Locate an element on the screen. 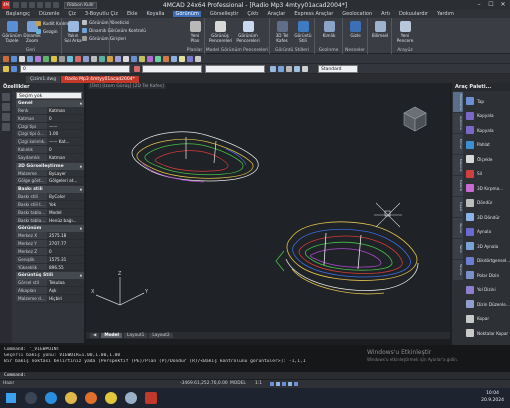 The width and height of the screenshot is (510, 408). property-row: Yükseklik 896.55 is located at coordinates (50, 267).